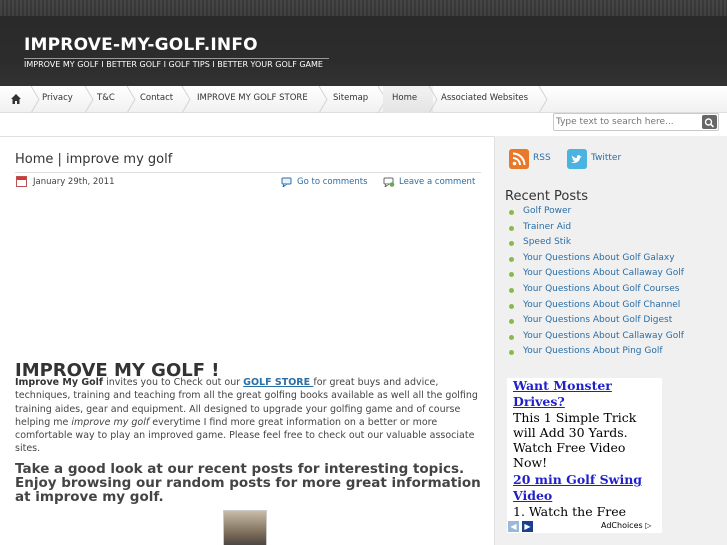 Image resolution: width=727 pixels, height=545 pixels. I want to click on recent-post-link: Your Questions About Golf Courses, so click(596, 292).